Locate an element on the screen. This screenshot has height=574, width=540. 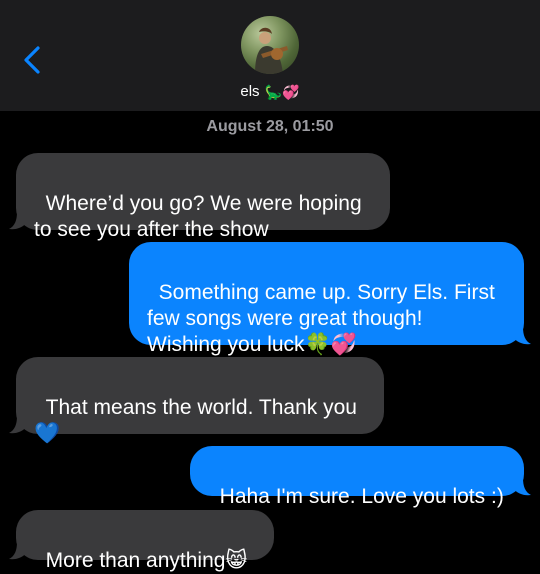
contact-emoji: 🦕💞 is located at coordinates (282, 92).